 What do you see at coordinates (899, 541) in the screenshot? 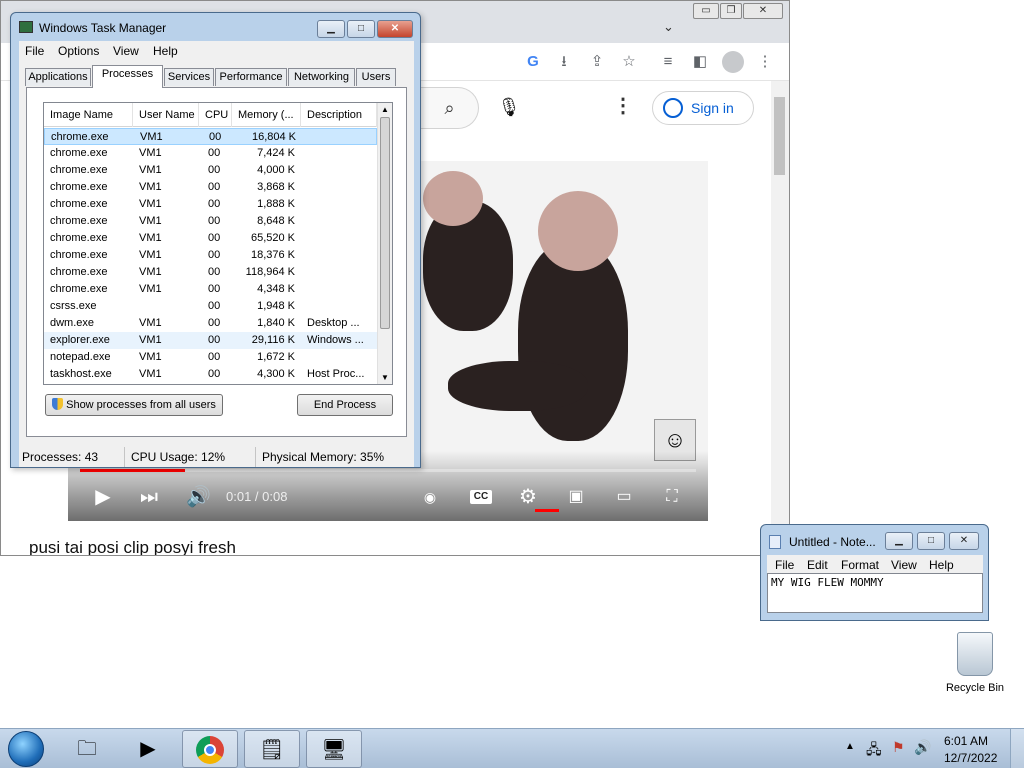
I see `notepad-minimize-button: ▁` at bounding box center [899, 541].